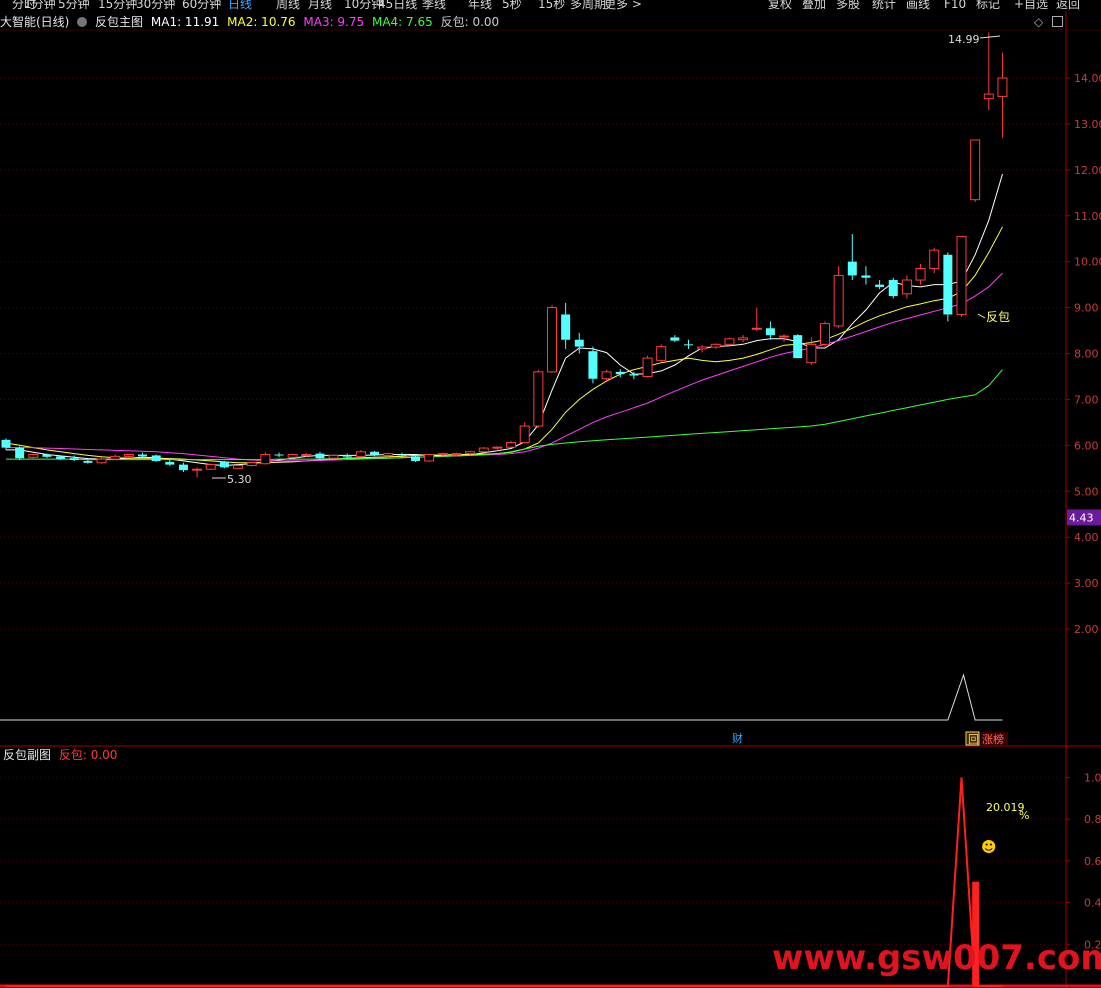 The image size is (1101, 988). What do you see at coordinates (239, 479) in the screenshot?
I see `low-price-label: 5.30` at bounding box center [239, 479].